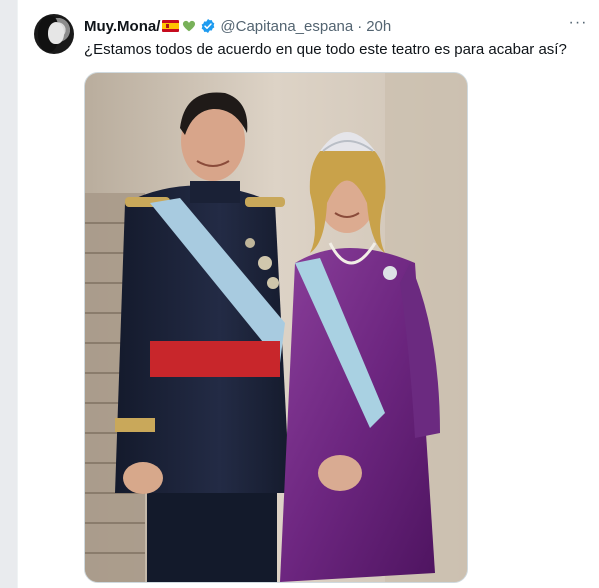 The width and height of the screenshot is (599, 588). Describe the element at coordinates (189, 26) in the screenshot. I see `green-heart-icon` at that location.